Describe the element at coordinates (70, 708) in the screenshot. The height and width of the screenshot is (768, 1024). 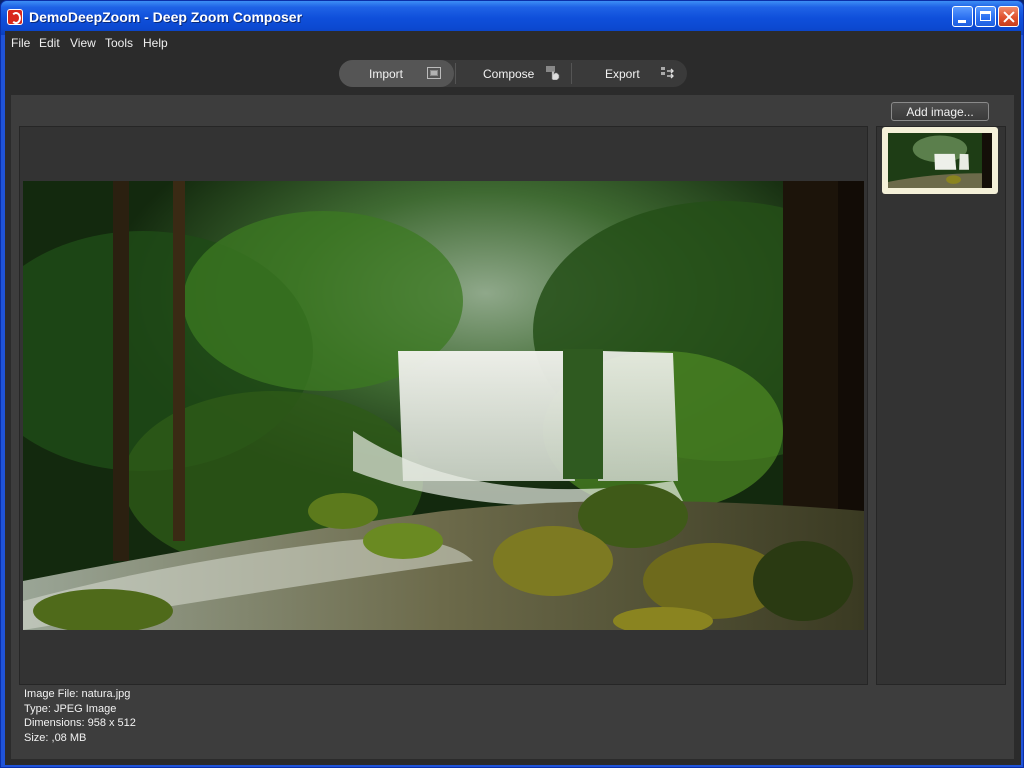
I see `image-type: Type: JPEG Image` at that location.